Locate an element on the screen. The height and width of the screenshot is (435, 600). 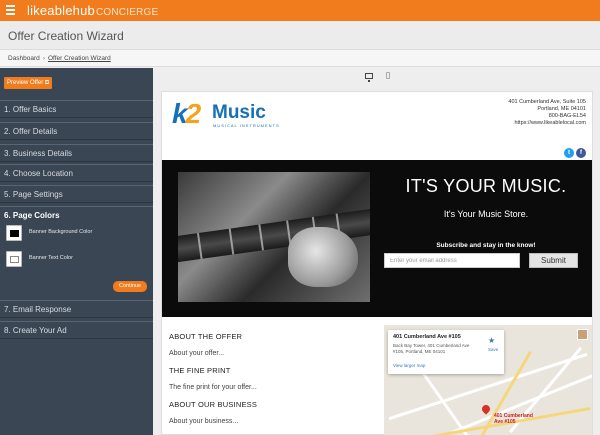
sidebar-step-page-colors: 6. Page Colors is located at coordinates (76, 215).